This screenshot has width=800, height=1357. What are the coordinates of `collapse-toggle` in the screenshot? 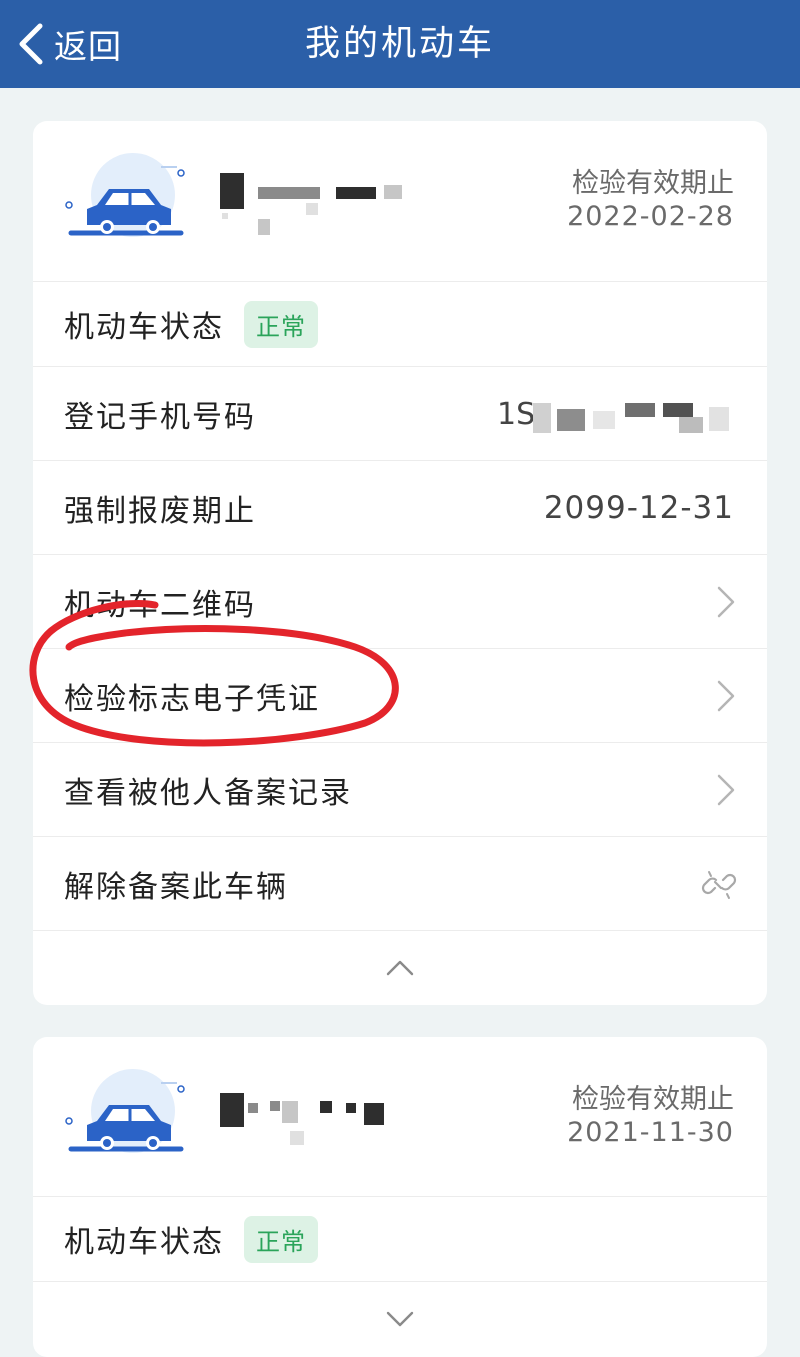 It's located at (400, 968).